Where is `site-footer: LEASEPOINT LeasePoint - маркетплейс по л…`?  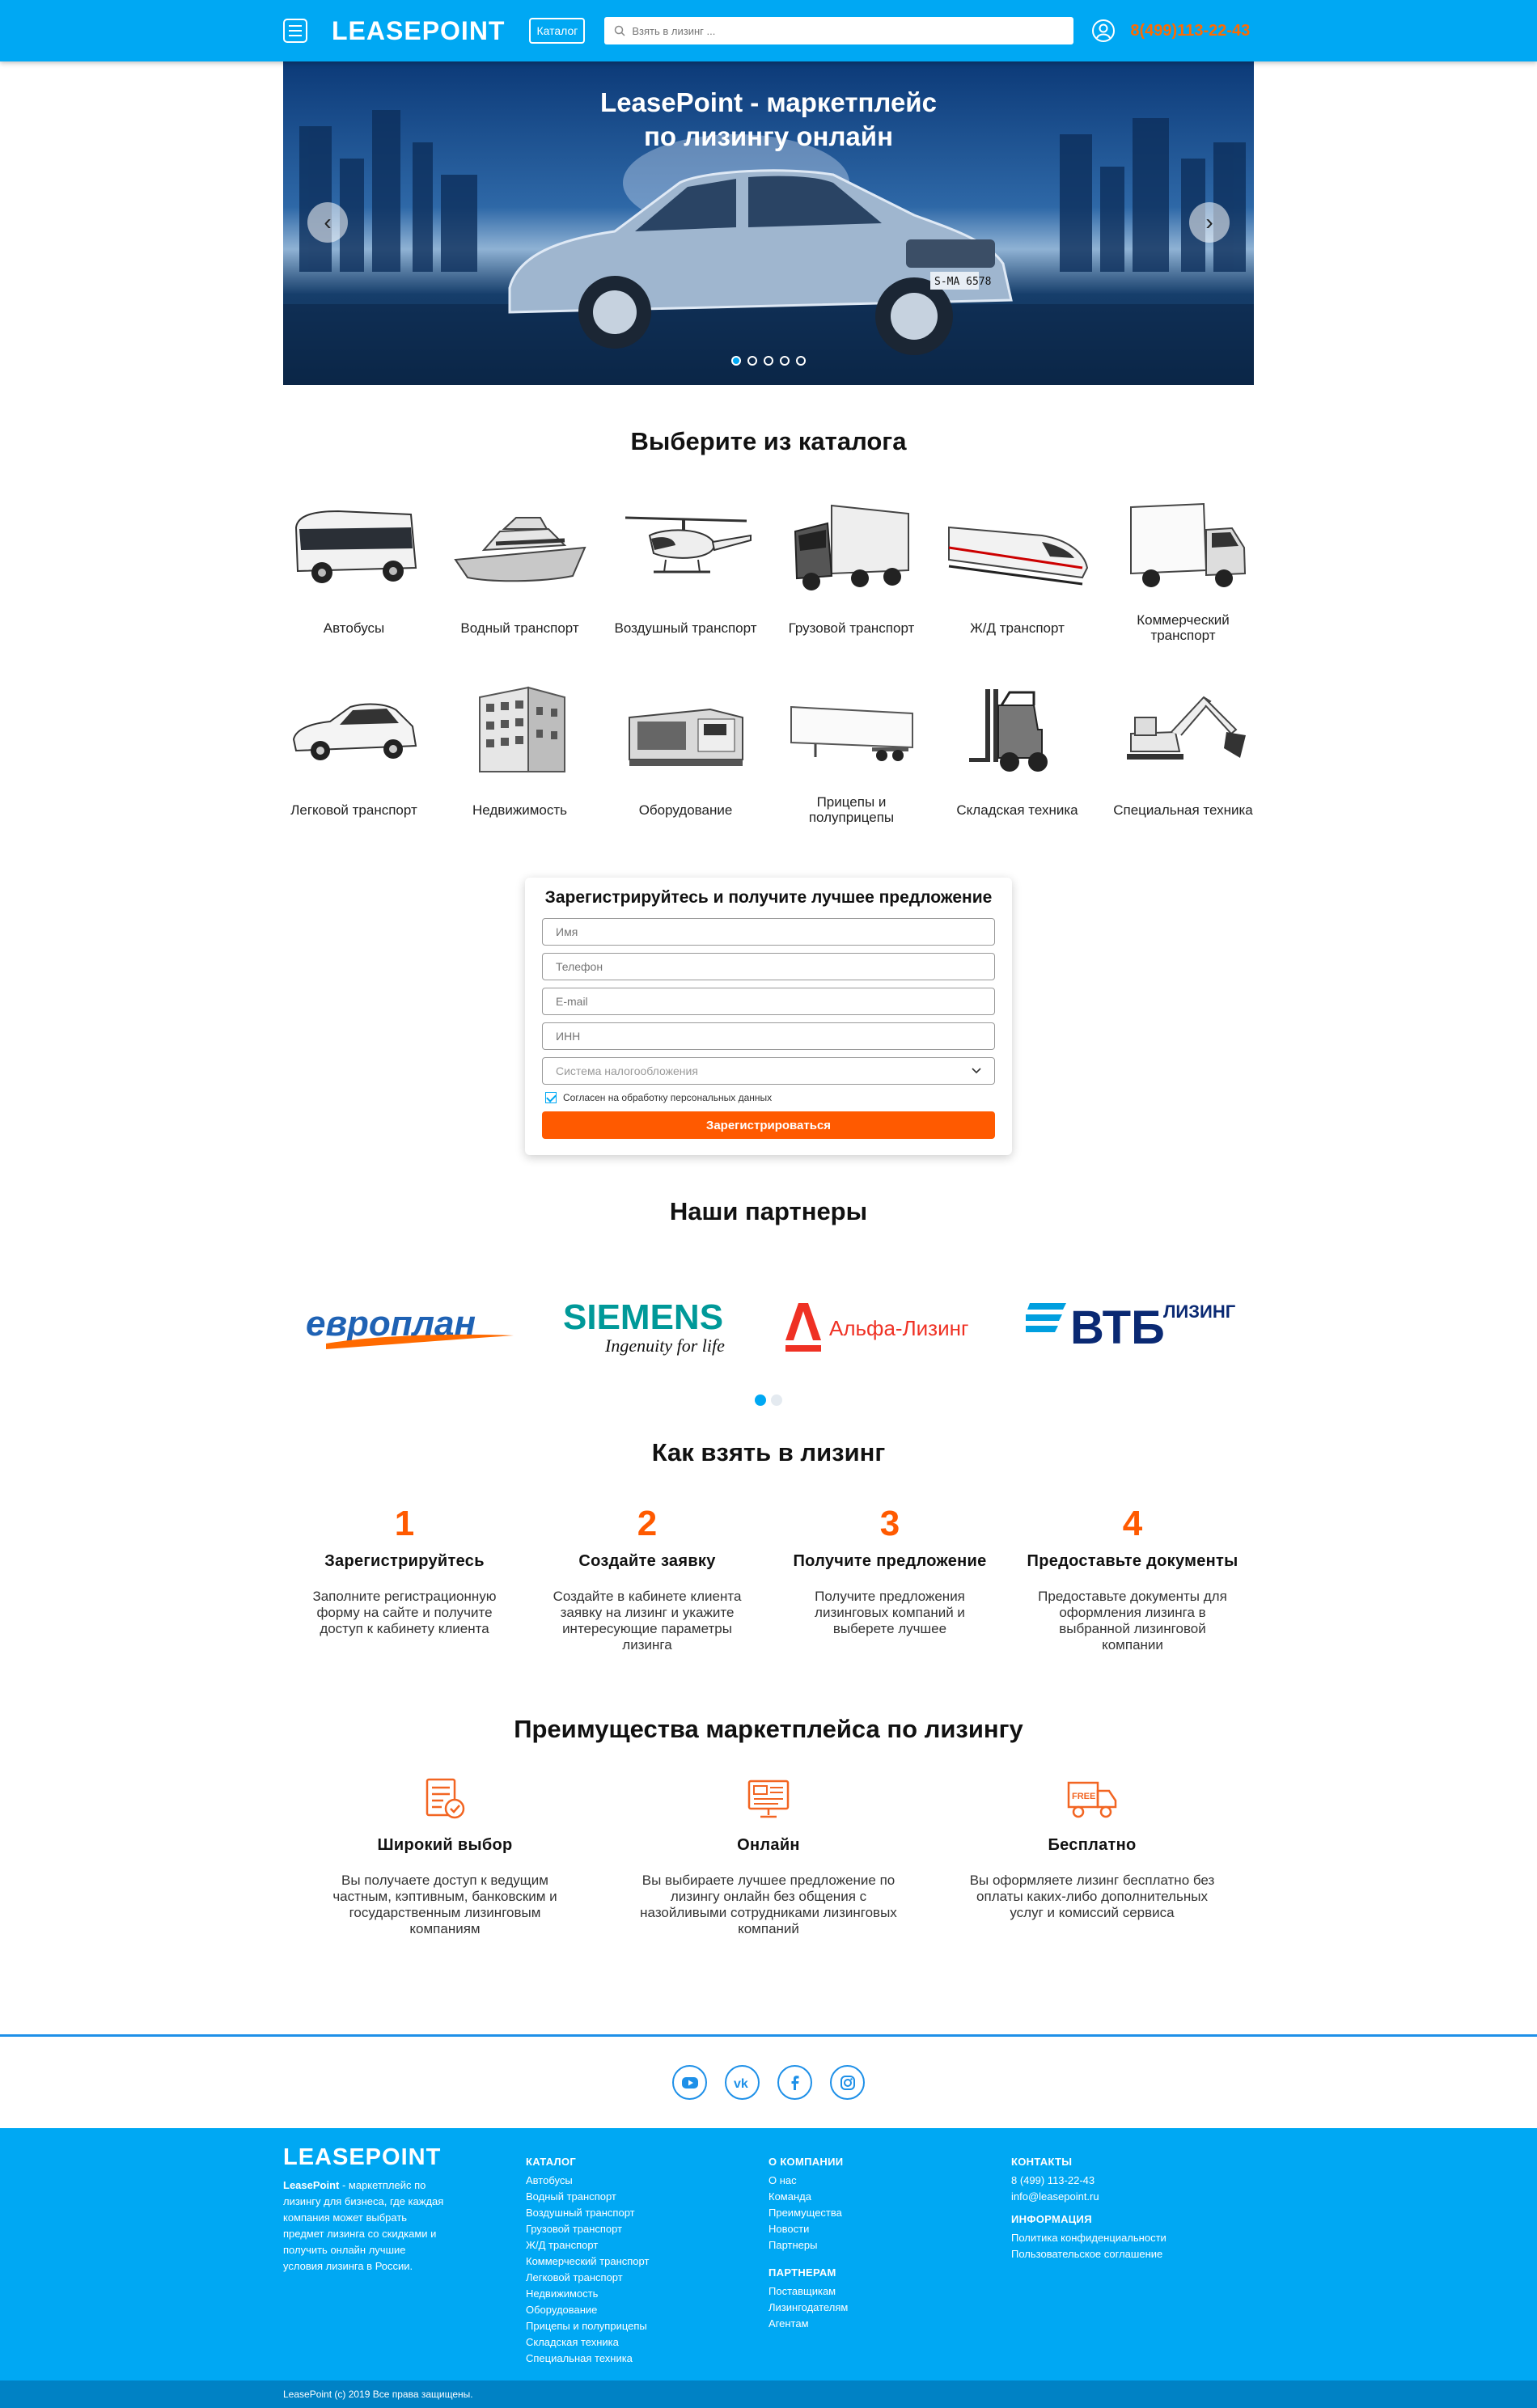
site-footer: LEASEPOINT LeasePoint - маркетплейс по л… is located at coordinates (768, 2254).